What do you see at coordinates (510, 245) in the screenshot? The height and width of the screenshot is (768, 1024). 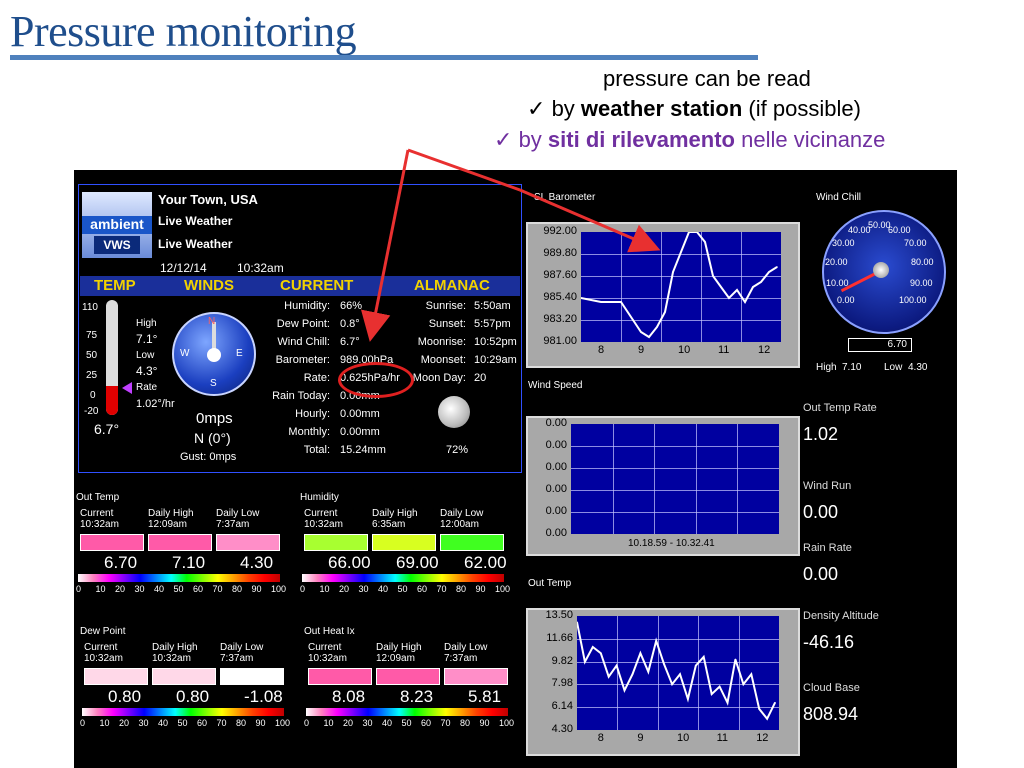 I see `annotation-arrows` at bounding box center [510, 245].